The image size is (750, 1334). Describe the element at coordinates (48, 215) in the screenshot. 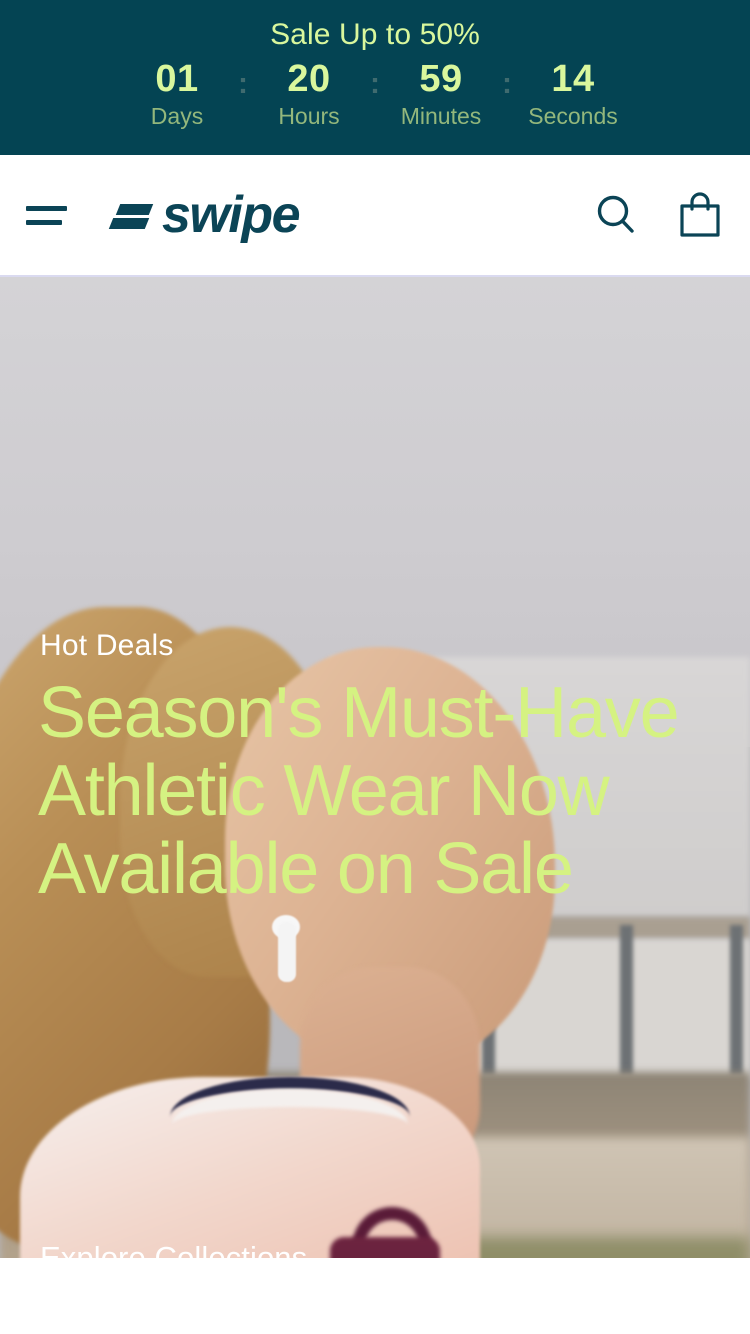

I see `hamburger-menu-icon` at that location.